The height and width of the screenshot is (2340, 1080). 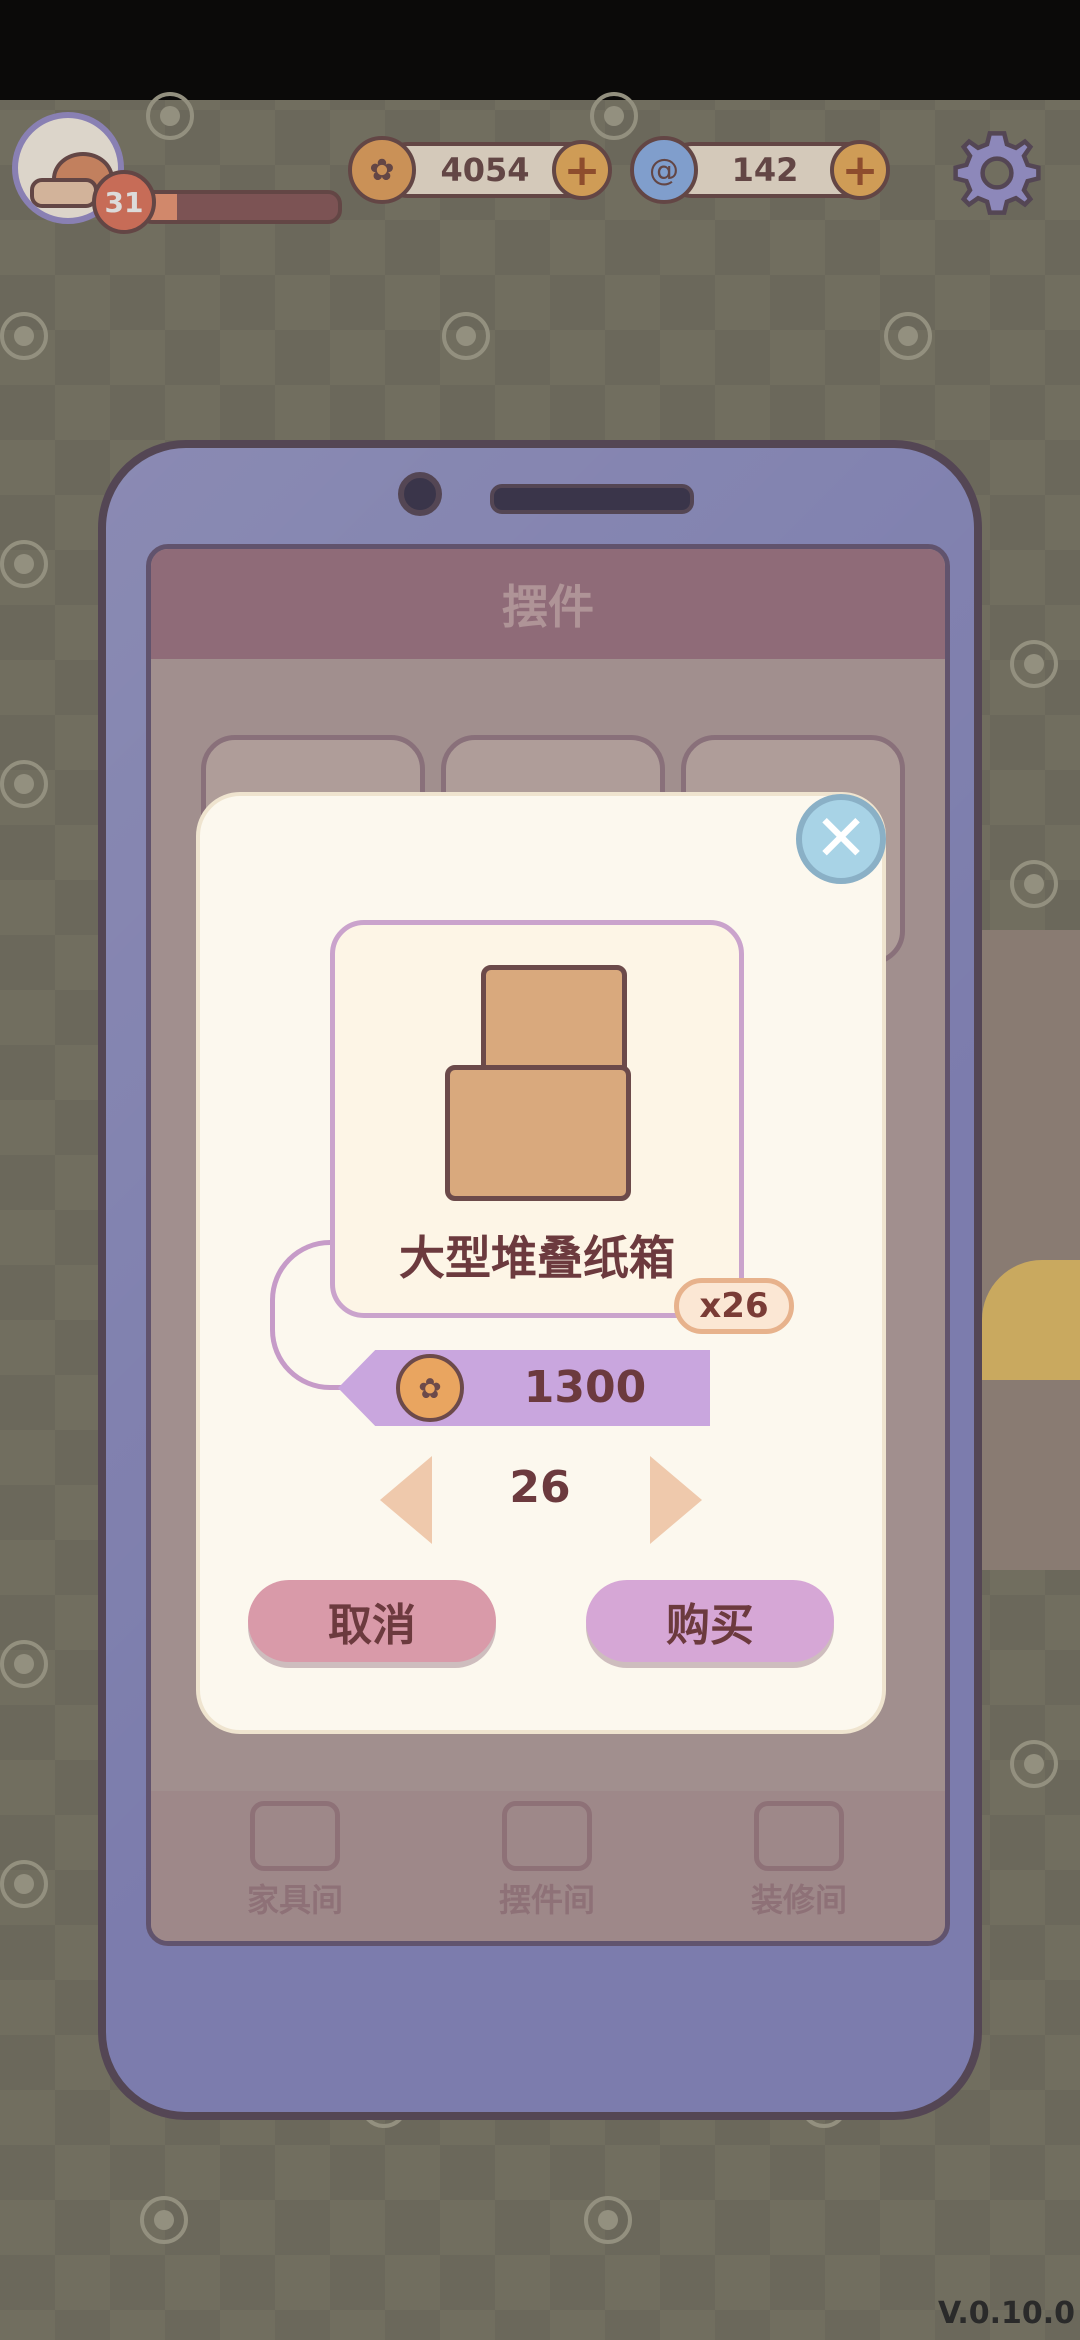 What do you see at coordinates (537, 1258) in the screenshot?
I see `item-name: 大型堆叠纸箱` at bounding box center [537, 1258].